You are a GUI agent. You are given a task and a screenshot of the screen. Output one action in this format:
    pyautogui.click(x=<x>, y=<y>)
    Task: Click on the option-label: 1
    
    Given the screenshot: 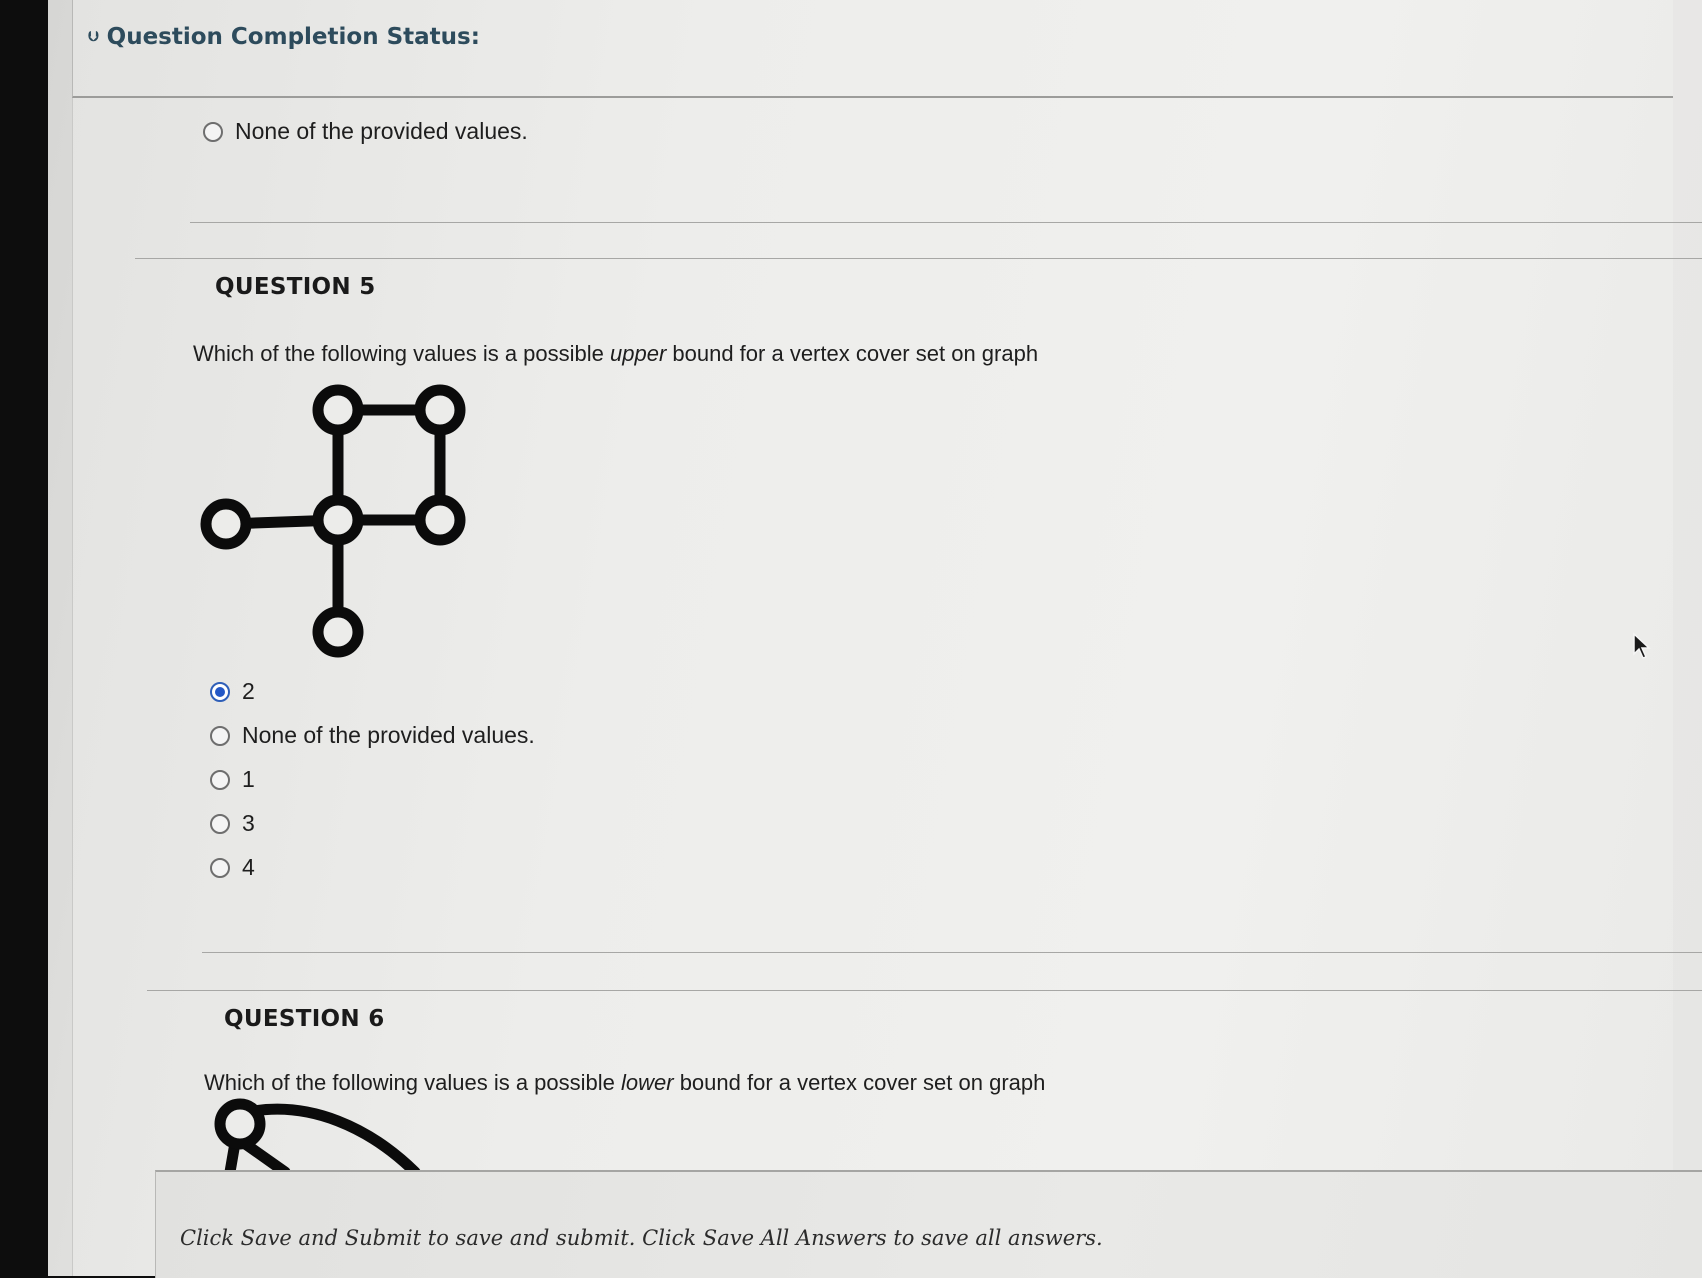 What is the action you would take?
    pyautogui.click(x=248, y=779)
    